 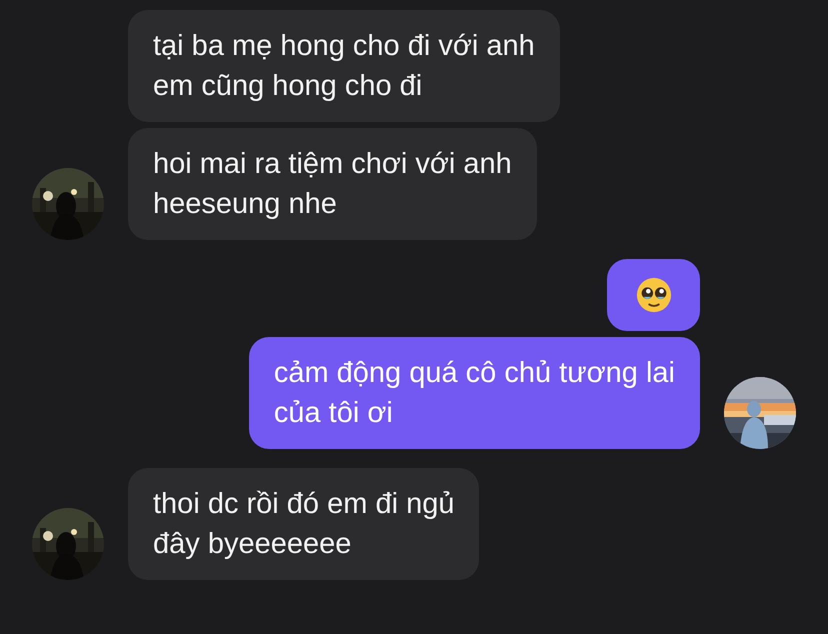 What do you see at coordinates (344, 66) in the screenshot?
I see `message-bubble: tại ba mẹ hong cho đi với anh em cũng hong cho đi` at bounding box center [344, 66].